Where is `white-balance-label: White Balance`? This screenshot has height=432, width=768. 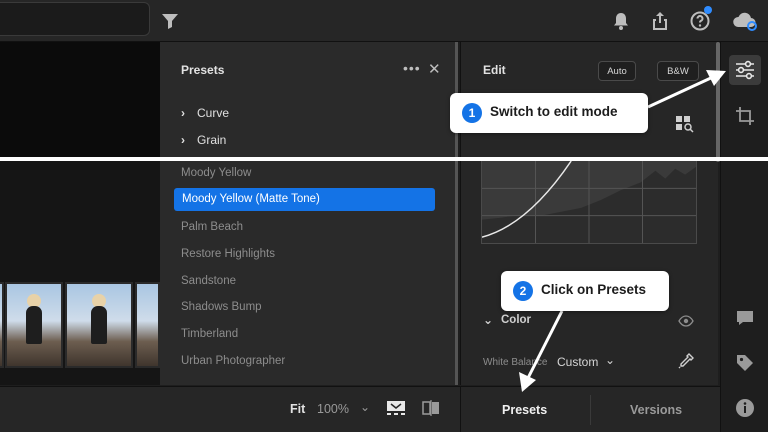
white-balance-label: White Balance is located at coordinates (515, 362).